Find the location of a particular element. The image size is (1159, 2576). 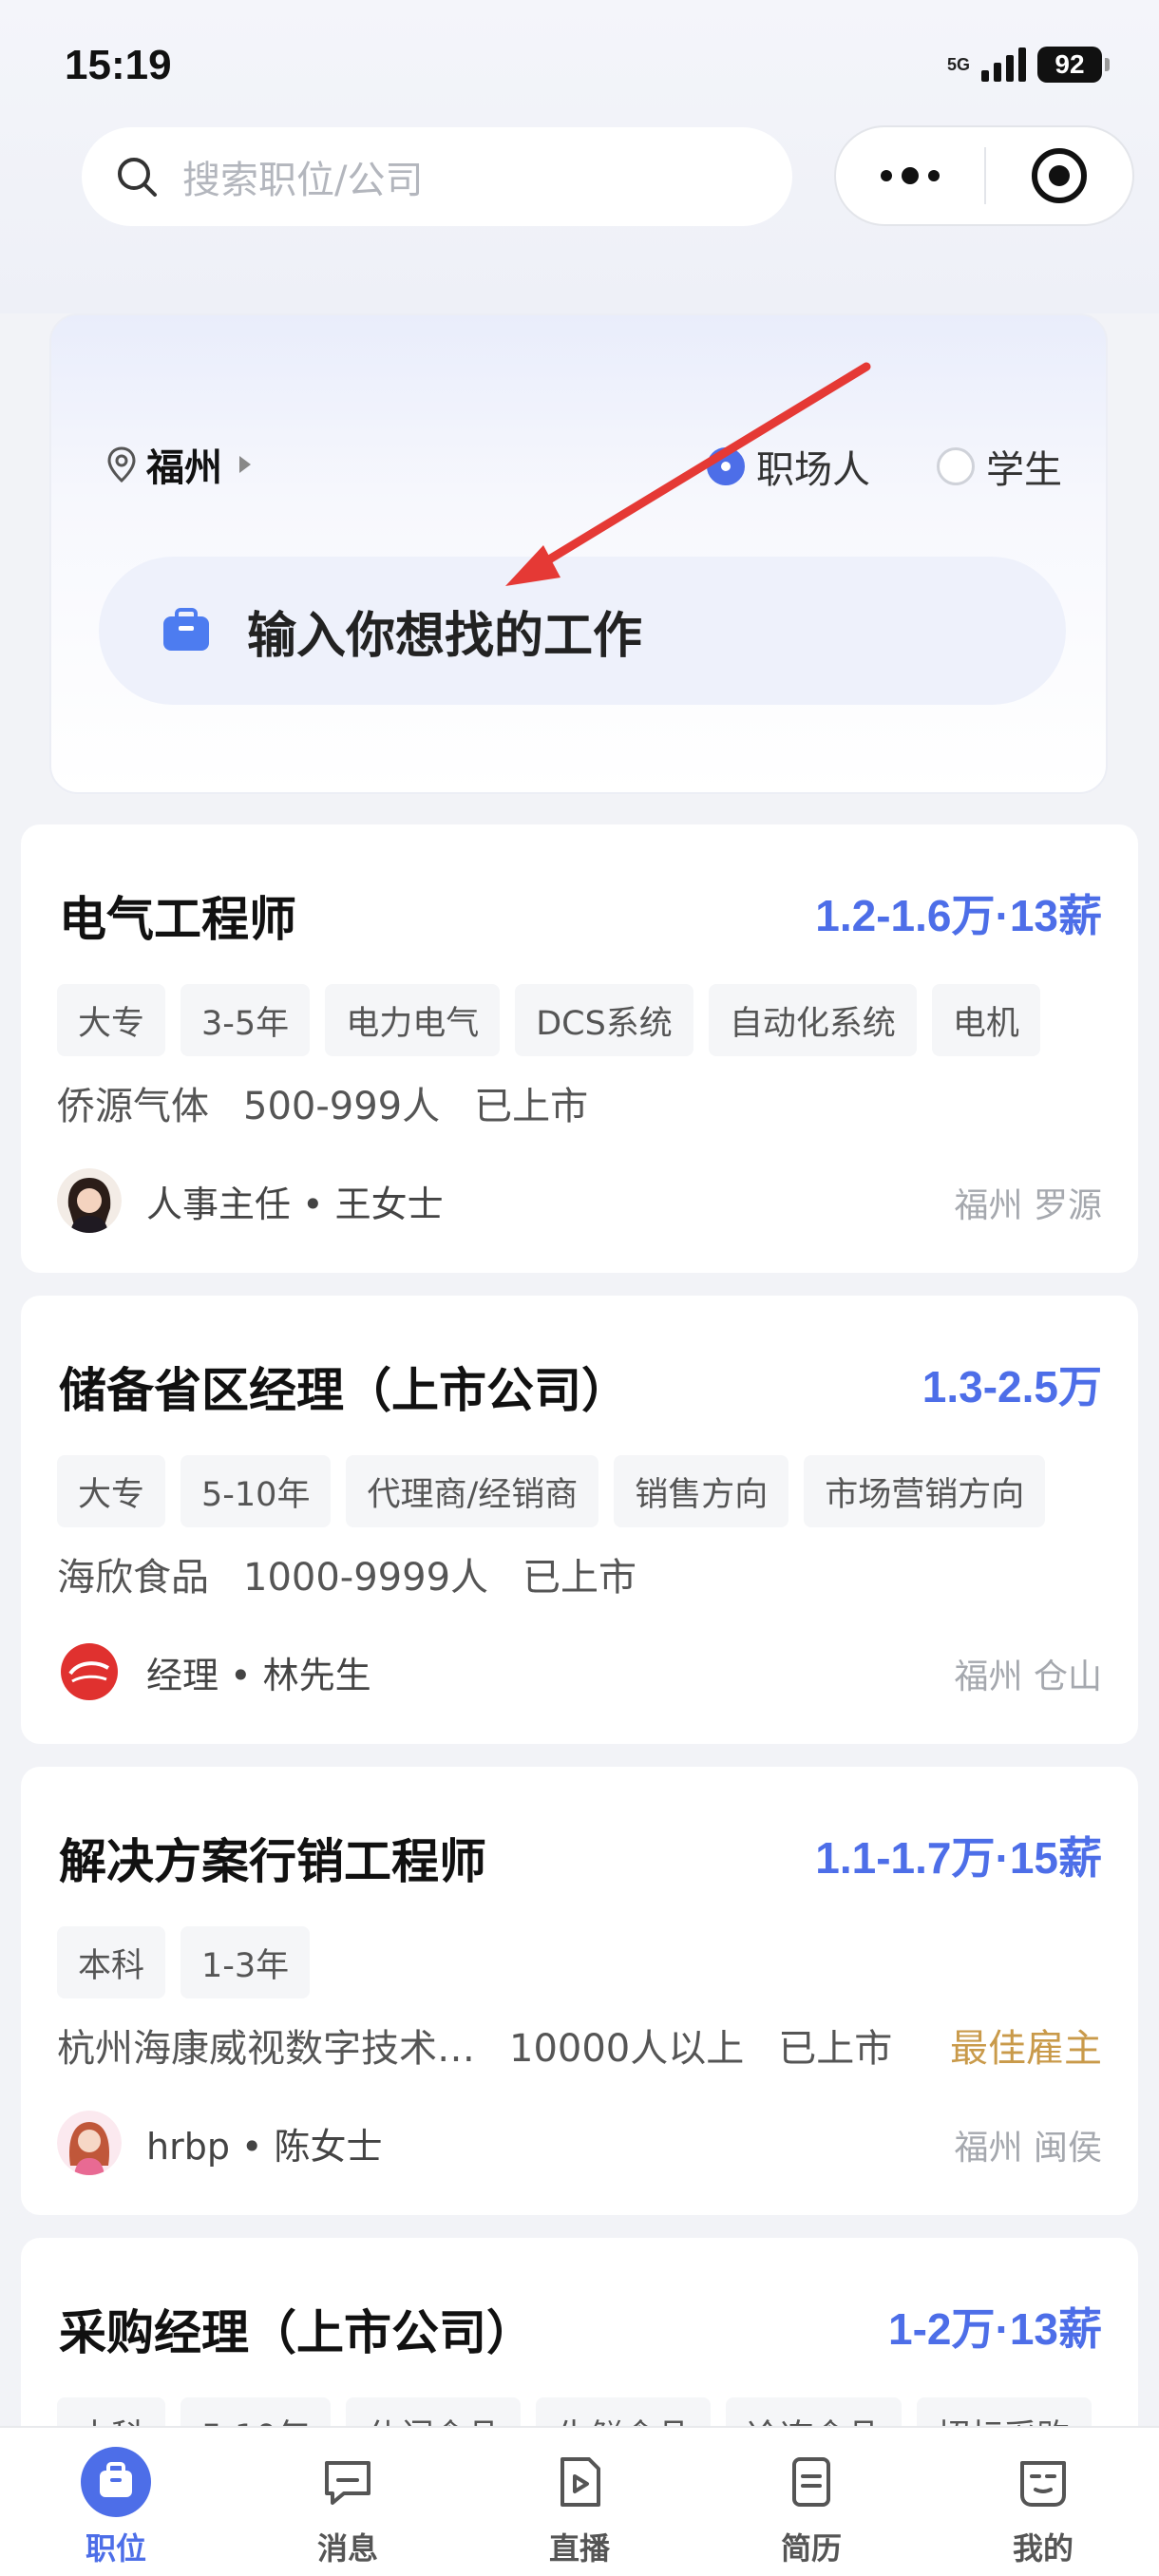

job-tag: 3-5年 is located at coordinates (245, 1020).